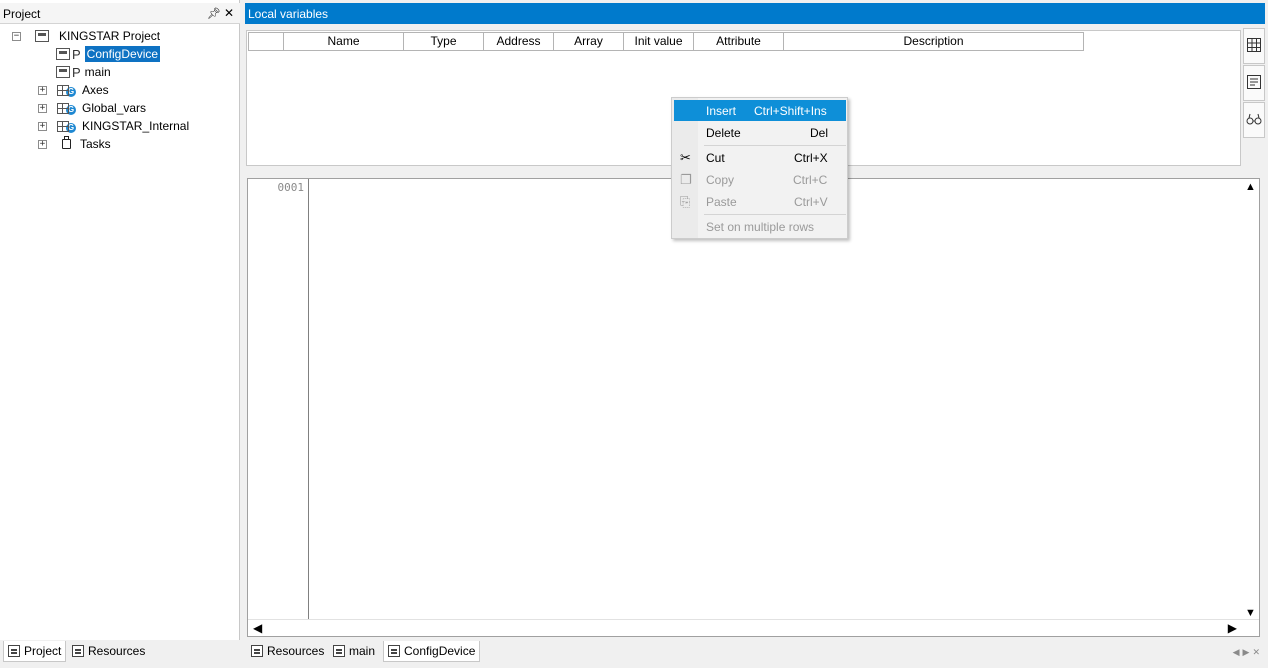 The image size is (1268, 668). What do you see at coordinates (760, 132) in the screenshot?
I see `menu-item-delete: Delete Del` at bounding box center [760, 132].